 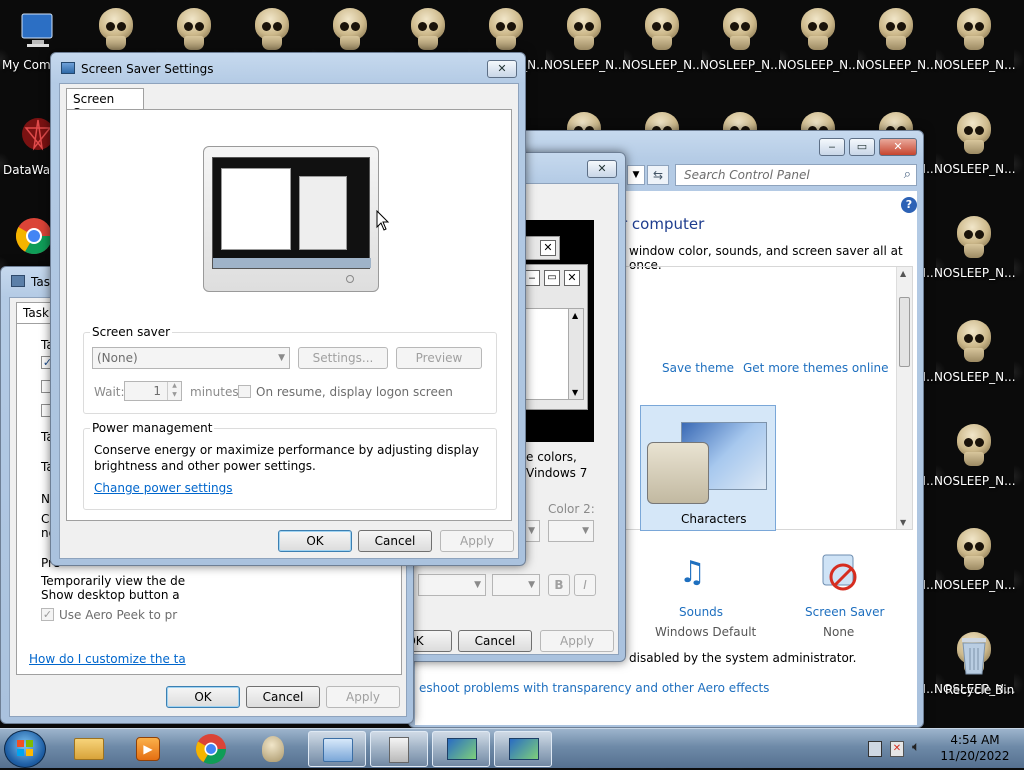 I want to click on wait-stepper: 1 ▲ ▼, so click(x=153, y=391).